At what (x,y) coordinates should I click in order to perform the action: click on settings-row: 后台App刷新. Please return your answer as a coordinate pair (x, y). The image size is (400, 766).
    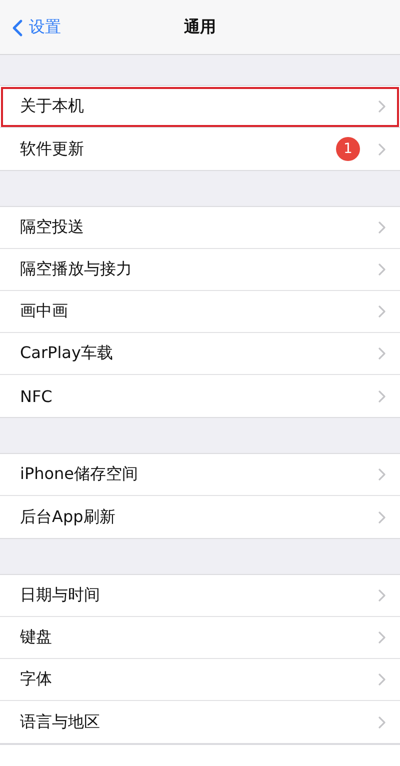
    Looking at the image, I should click on (200, 517).